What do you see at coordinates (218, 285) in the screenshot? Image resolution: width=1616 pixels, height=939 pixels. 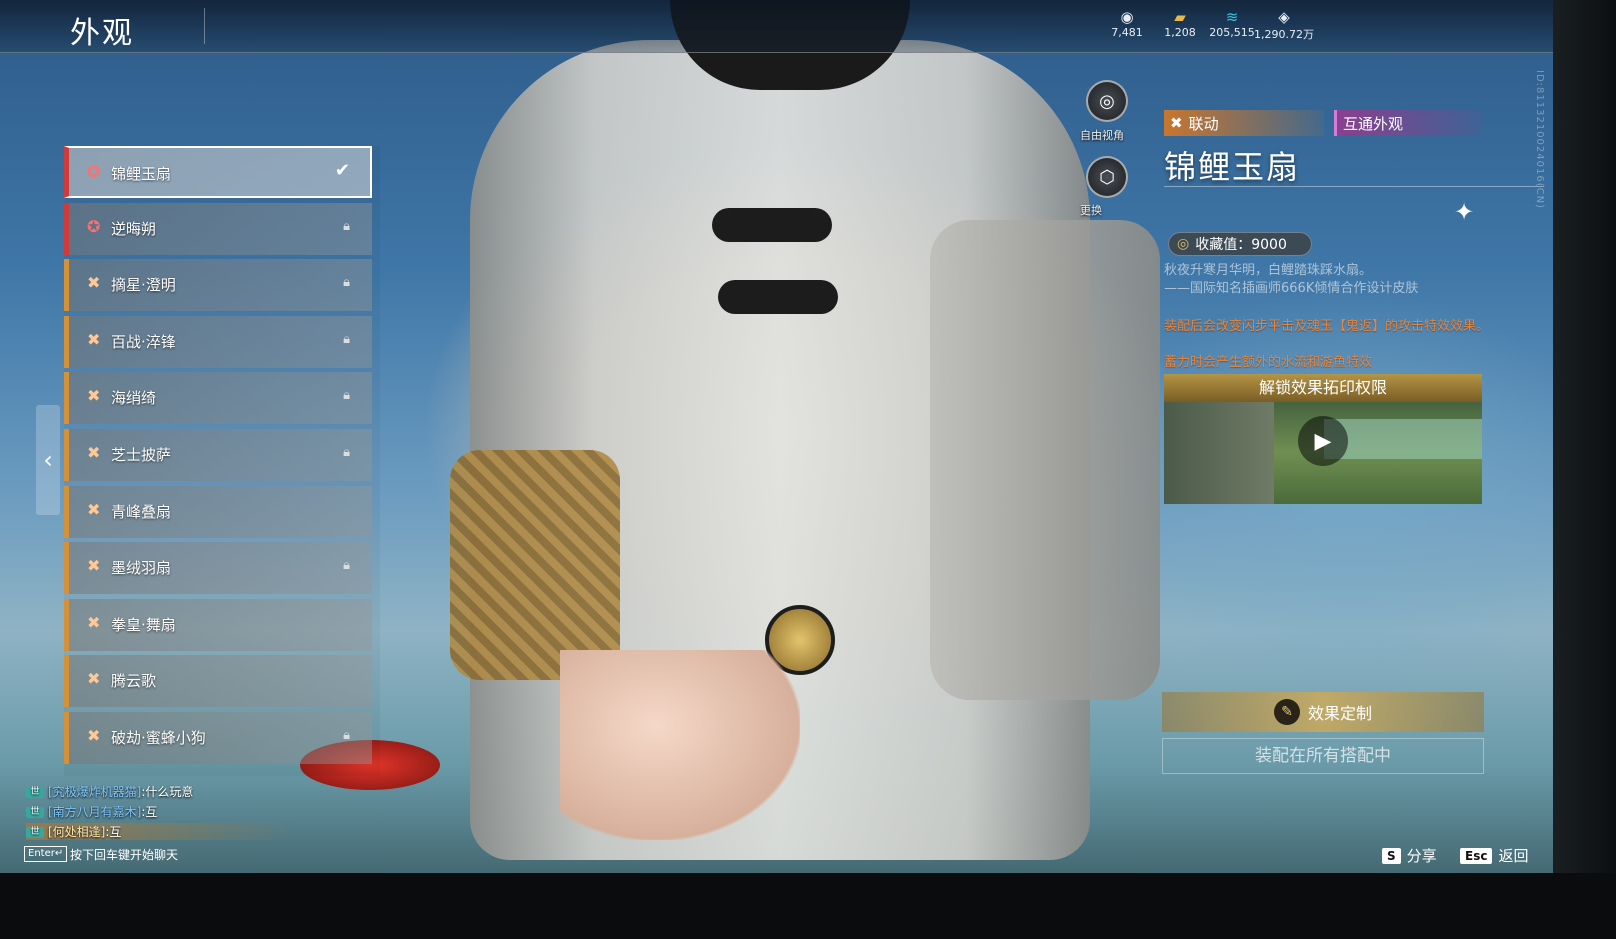 I see `list-item: ✖ 摘星·澄明 🔒︎` at bounding box center [218, 285].